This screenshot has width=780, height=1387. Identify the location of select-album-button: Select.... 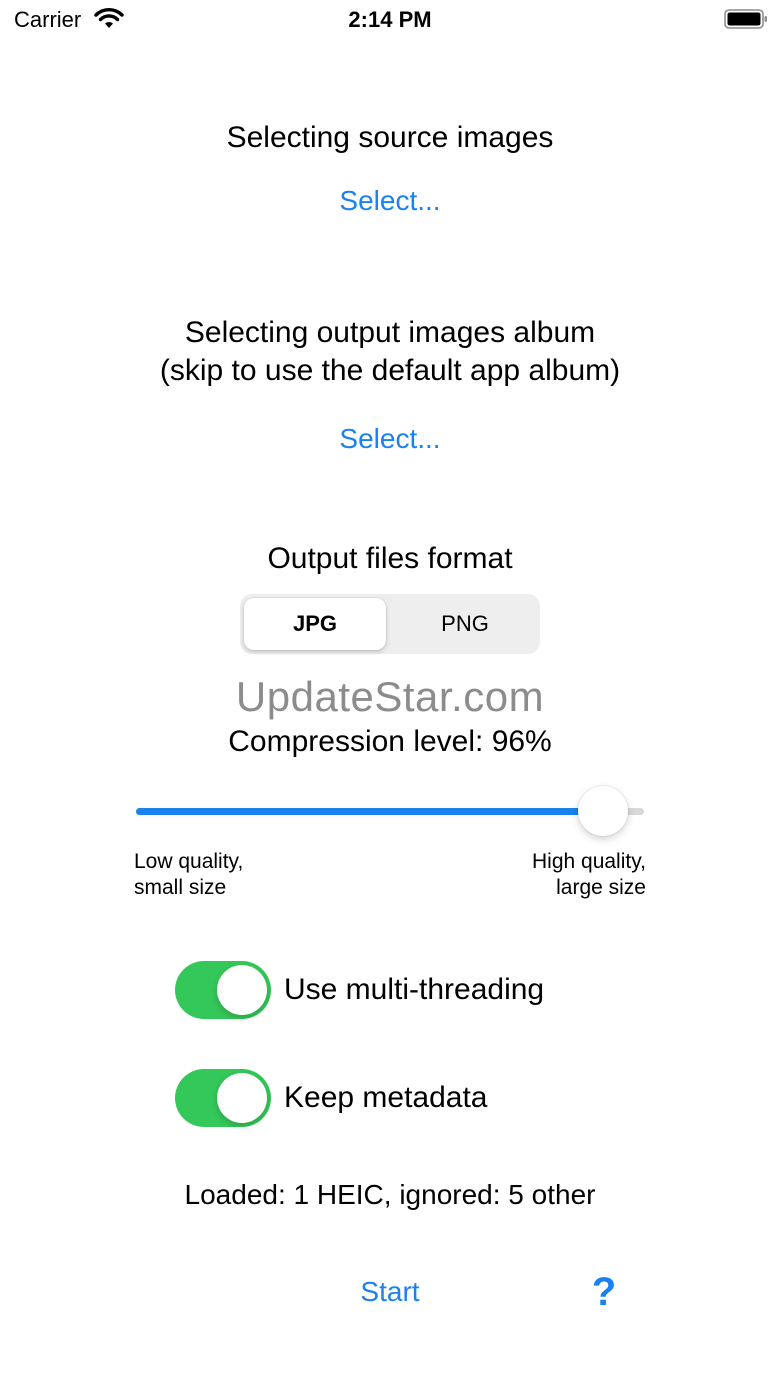
(389, 439).